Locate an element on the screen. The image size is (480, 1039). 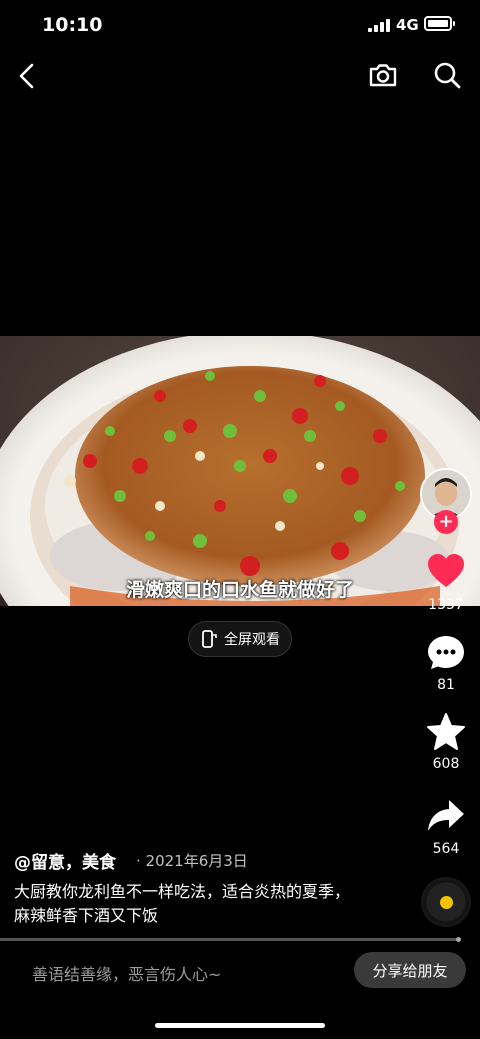
post-date: · 2021年6月3日 is located at coordinates (192, 861).